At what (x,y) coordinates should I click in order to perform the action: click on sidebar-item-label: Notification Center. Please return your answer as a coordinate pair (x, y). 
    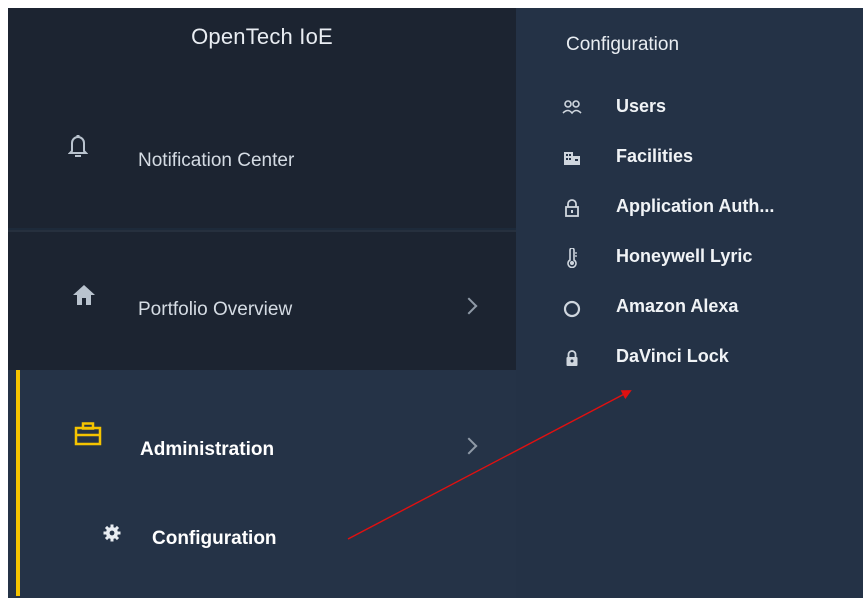
    Looking at the image, I should click on (216, 160).